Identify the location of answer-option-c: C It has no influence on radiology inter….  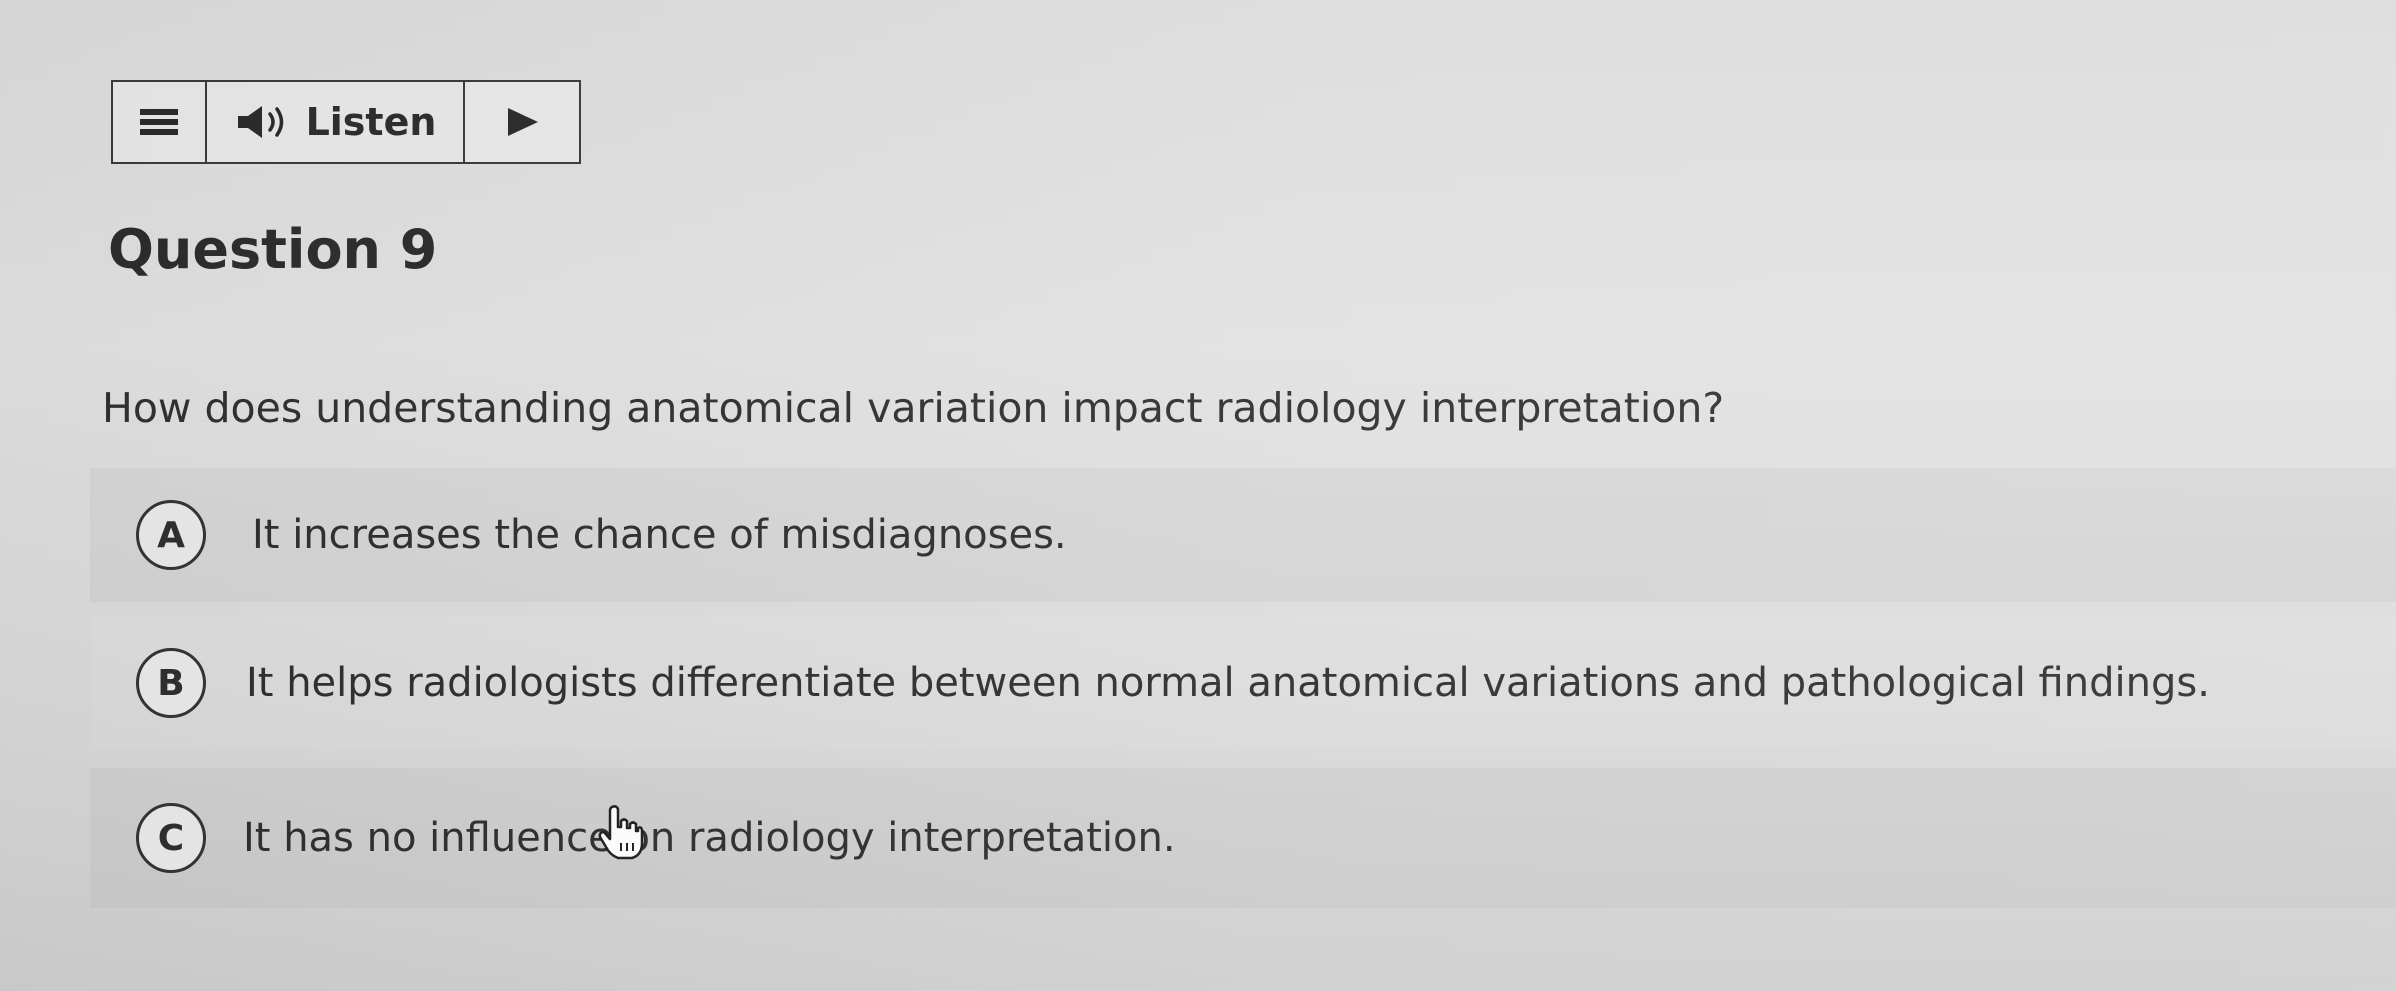
(1243, 838).